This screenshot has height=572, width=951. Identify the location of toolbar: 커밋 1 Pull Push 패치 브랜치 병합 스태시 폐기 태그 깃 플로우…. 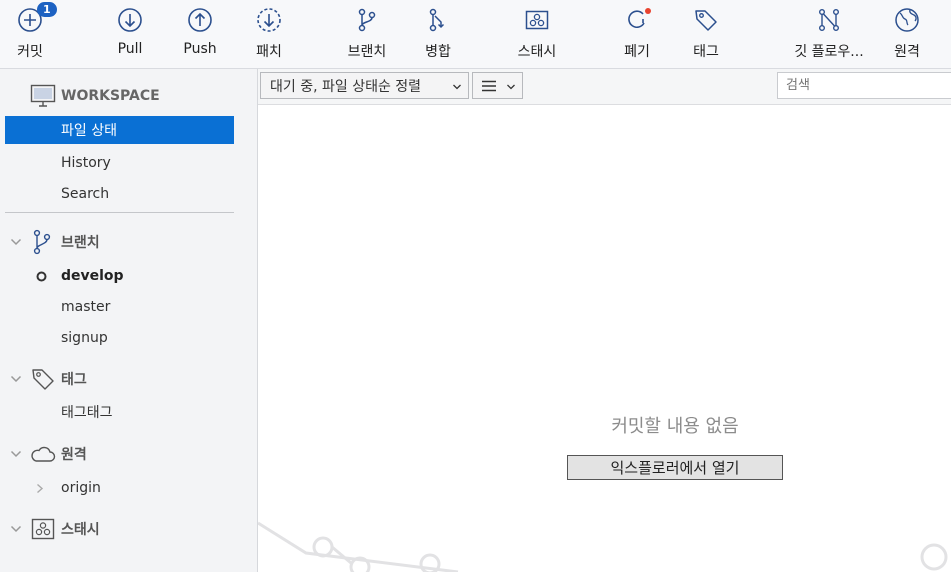
(475, 34).